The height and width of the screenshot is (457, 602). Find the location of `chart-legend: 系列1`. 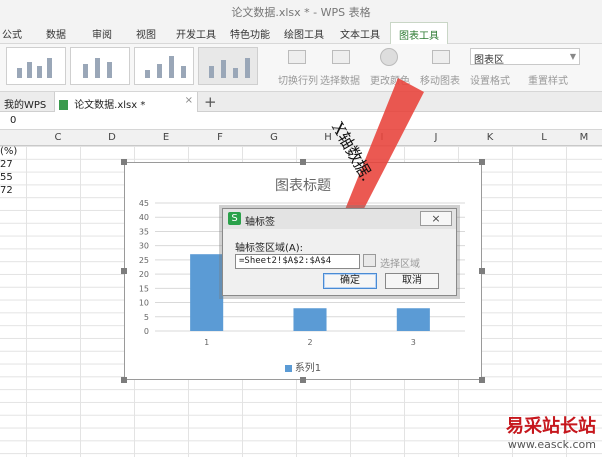

chart-legend: 系列1 is located at coordinates (303, 366).